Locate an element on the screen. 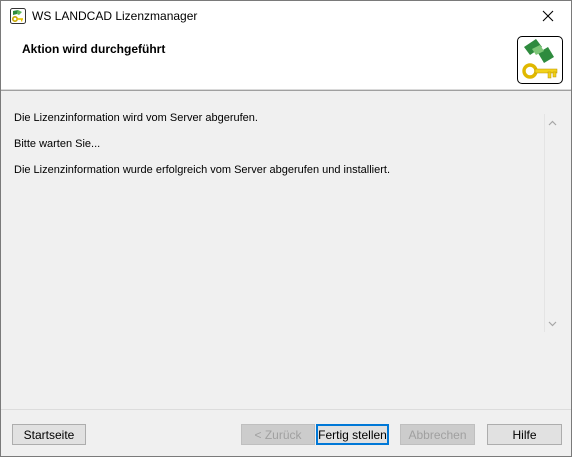 This screenshot has width=572, height=457. chevron-up-icon is located at coordinates (552, 122).